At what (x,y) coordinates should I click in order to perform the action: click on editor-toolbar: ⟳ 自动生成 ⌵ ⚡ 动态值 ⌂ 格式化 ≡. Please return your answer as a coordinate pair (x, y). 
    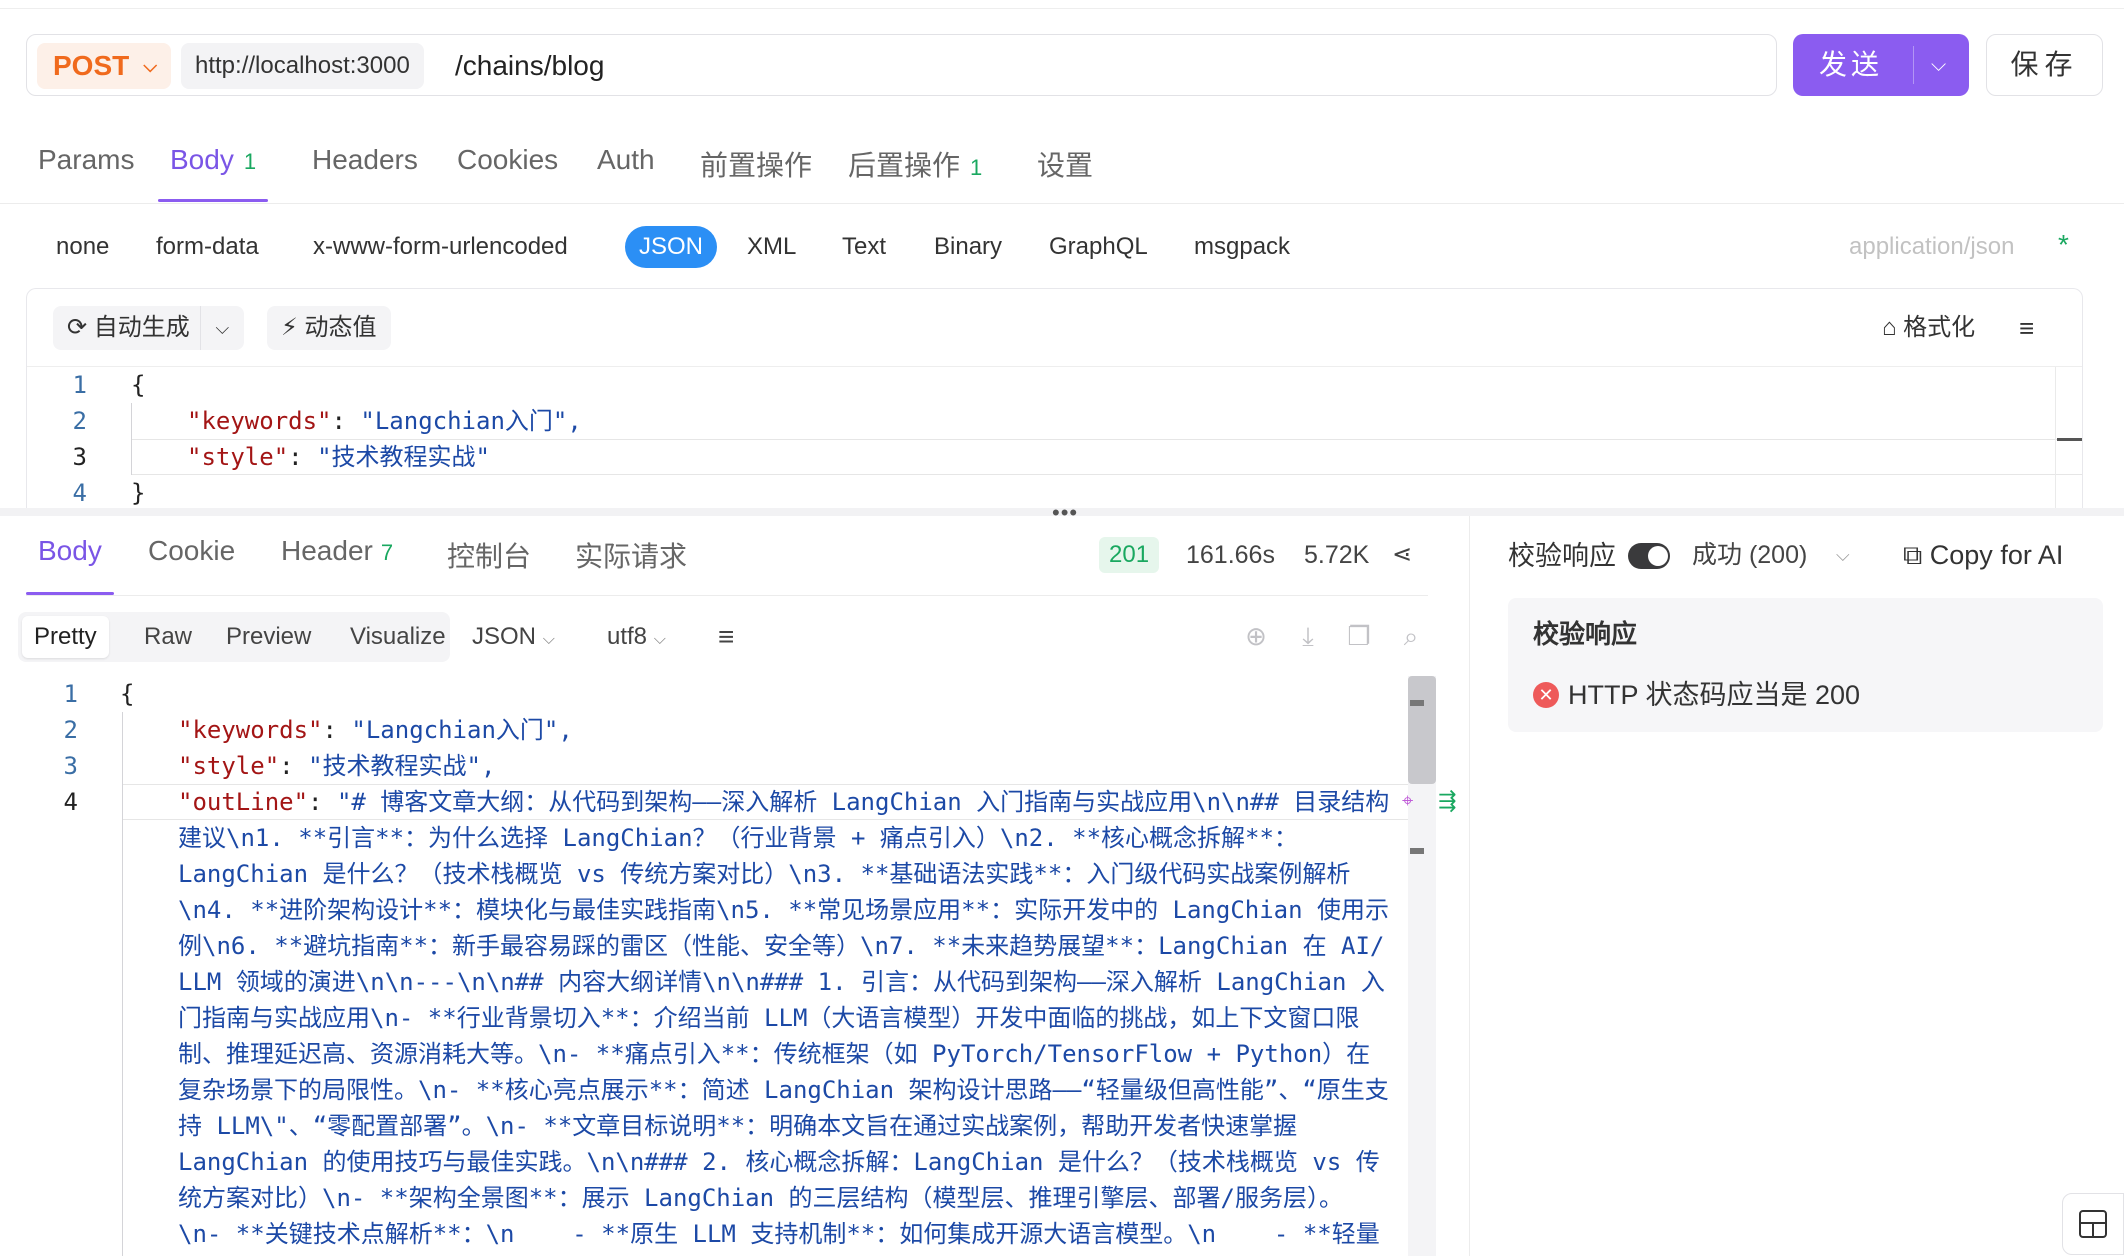
    Looking at the image, I should click on (1054, 328).